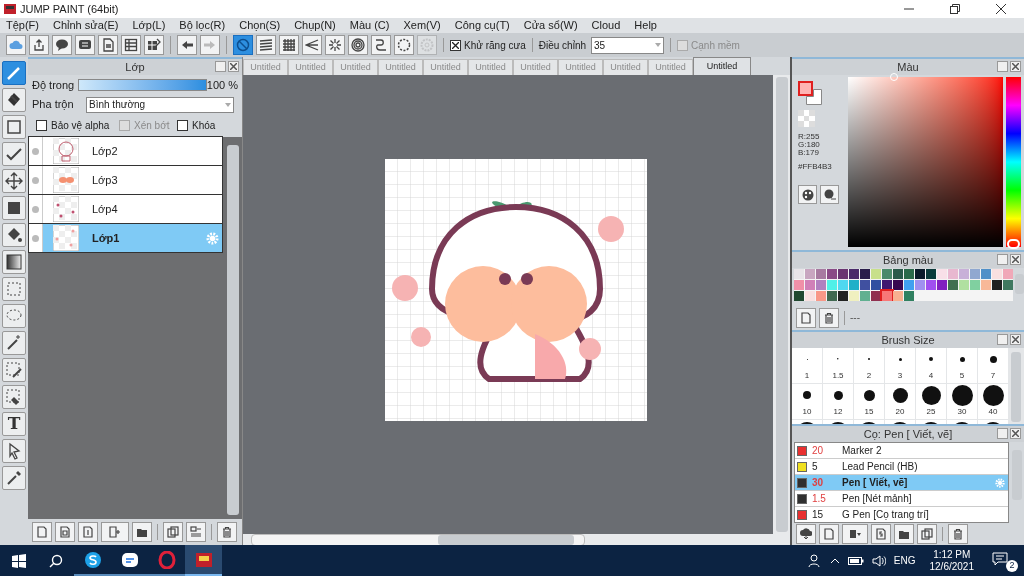  Describe the element at coordinates (106, 238) in the screenshot. I see `layer-name: Lớp1` at that location.